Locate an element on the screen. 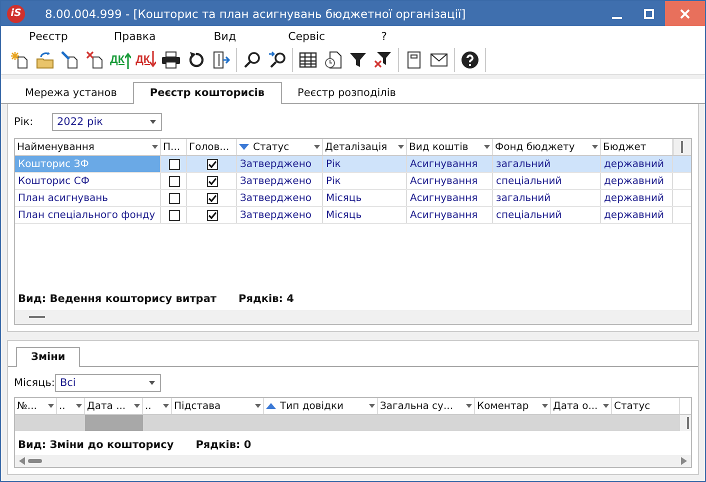  scroll-right-icon is located at coordinates (684, 461).